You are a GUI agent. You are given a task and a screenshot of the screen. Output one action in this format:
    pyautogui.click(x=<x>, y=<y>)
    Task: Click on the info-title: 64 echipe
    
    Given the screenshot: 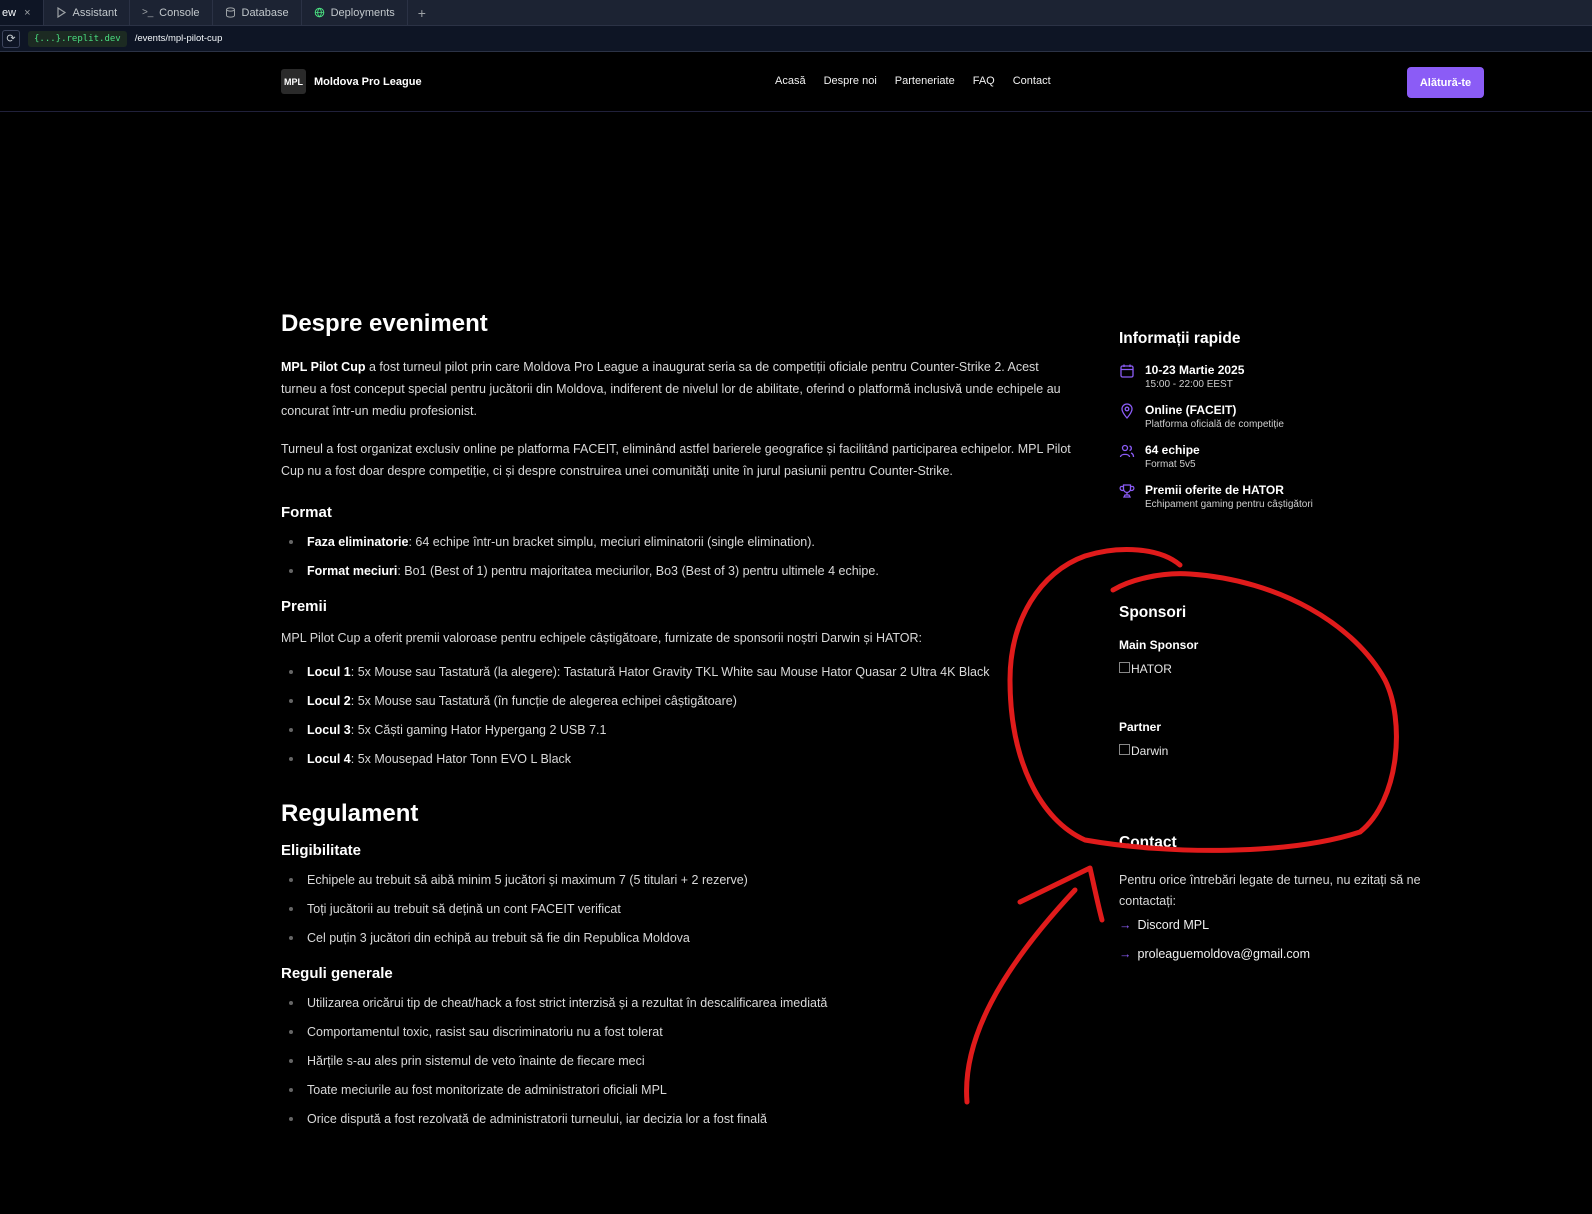 What is the action you would take?
    pyautogui.click(x=1172, y=450)
    